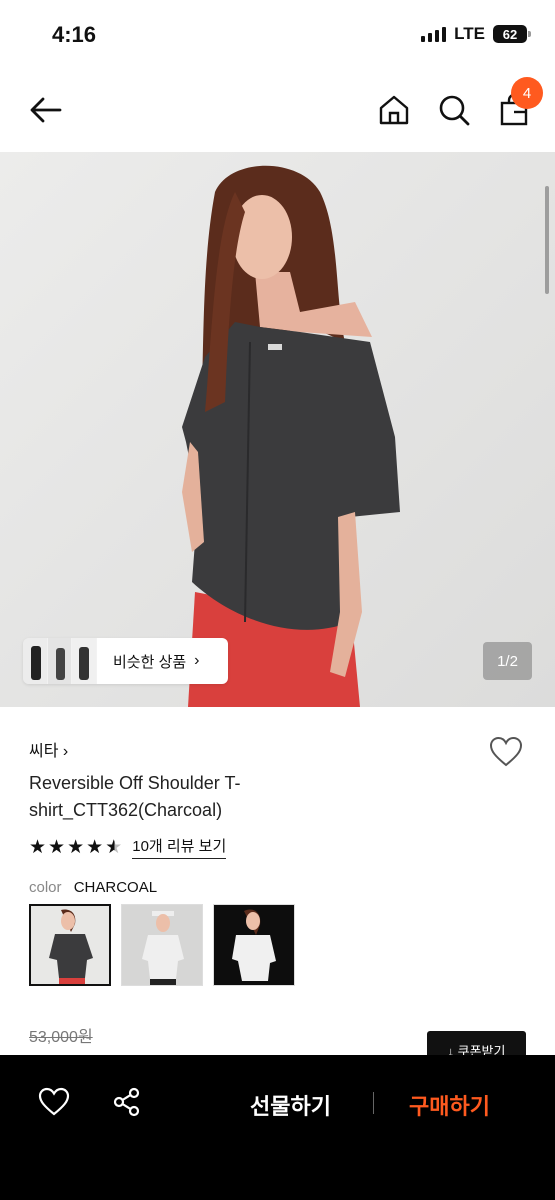 The height and width of the screenshot is (1200, 555). I want to click on color-value: CHARCOAL, so click(115, 887).